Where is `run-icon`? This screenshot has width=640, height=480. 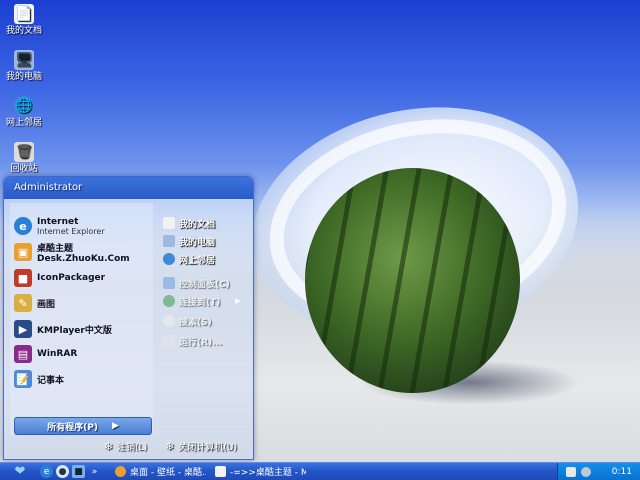 run-icon is located at coordinates (169, 341).